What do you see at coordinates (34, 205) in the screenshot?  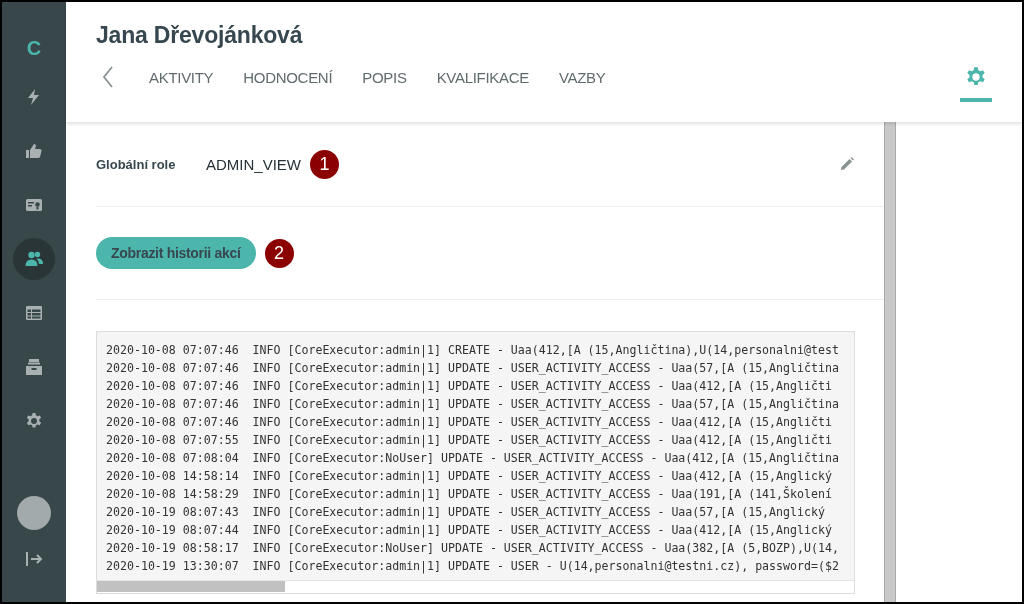 I see `id-card-icon` at bounding box center [34, 205].